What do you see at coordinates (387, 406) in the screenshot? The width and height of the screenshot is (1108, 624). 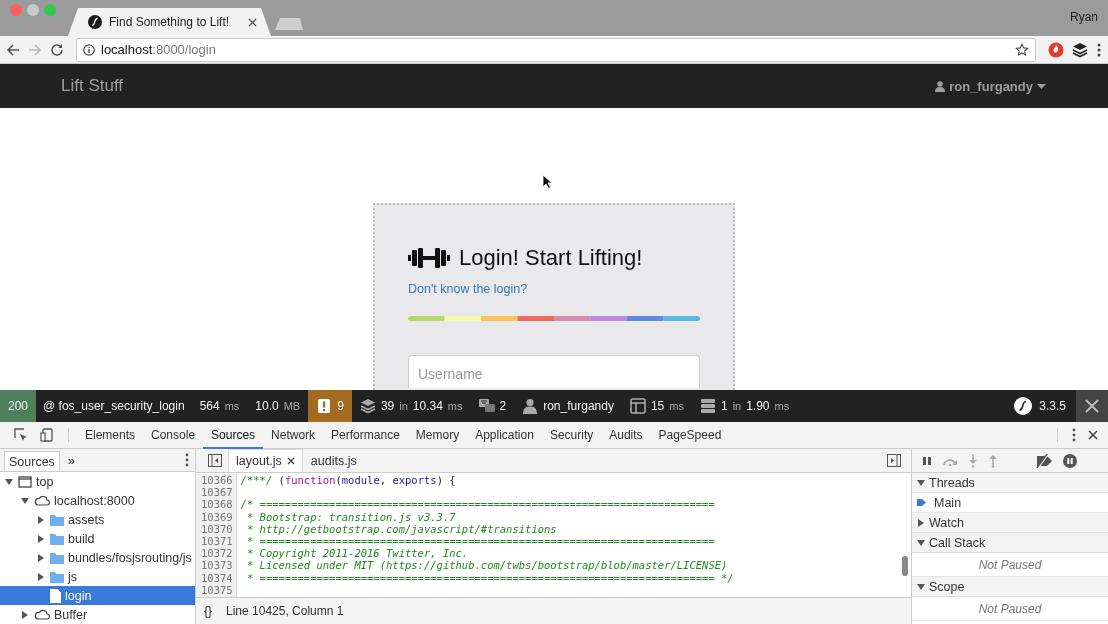 I see `metric-value: 39` at bounding box center [387, 406].